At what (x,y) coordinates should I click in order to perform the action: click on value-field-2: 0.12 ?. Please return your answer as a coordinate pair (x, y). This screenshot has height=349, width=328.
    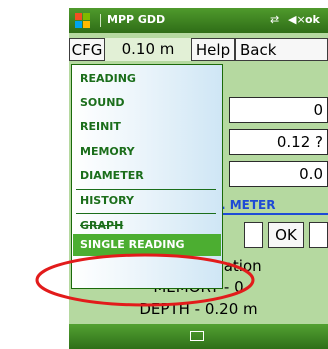
    Looking at the image, I should click on (278, 142).